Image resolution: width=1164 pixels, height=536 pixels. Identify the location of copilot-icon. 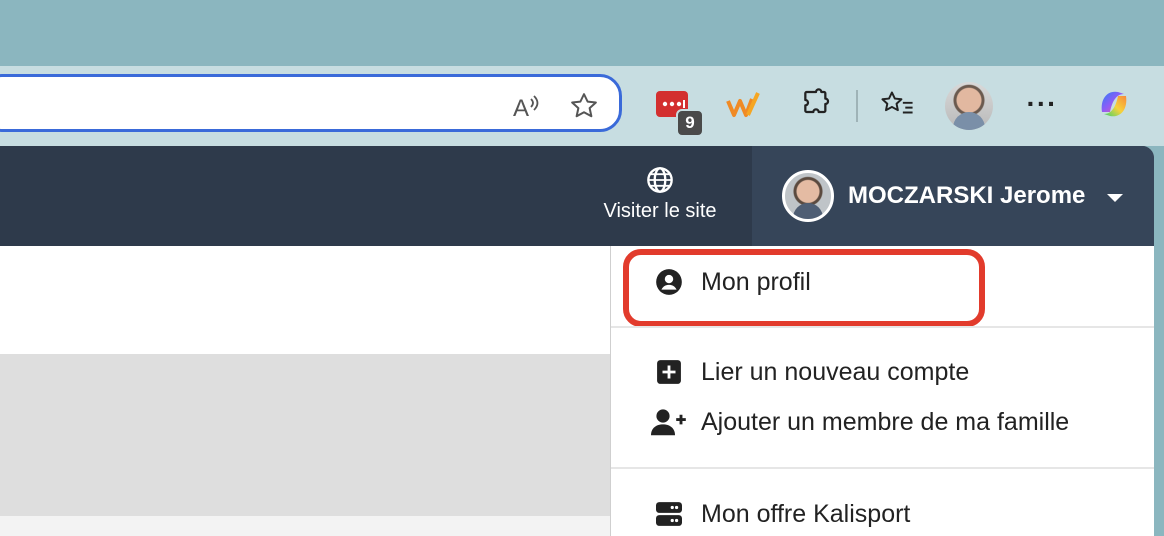
(1114, 104).